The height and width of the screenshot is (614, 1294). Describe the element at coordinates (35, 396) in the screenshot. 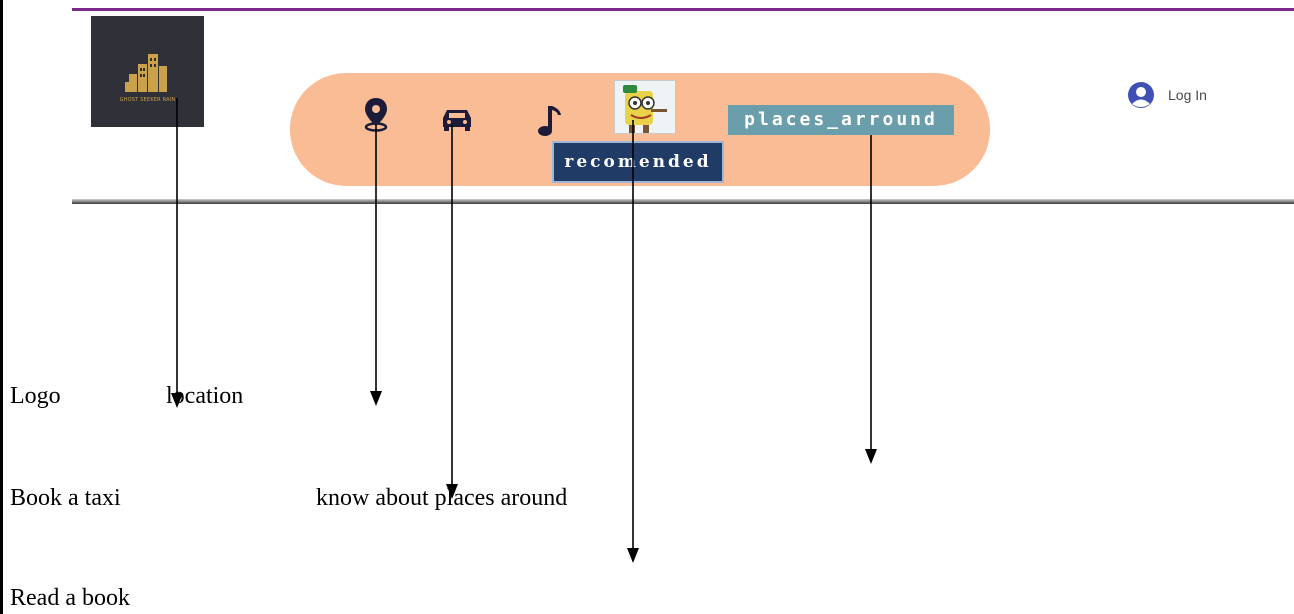

I see `annotation-logo: Logo` at that location.